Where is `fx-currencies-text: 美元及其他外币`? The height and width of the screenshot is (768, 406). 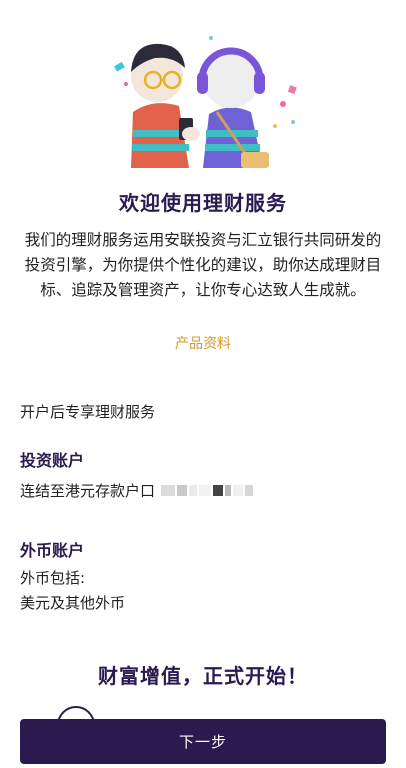 fx-currencies-text: 美元及其他外币 is located at coordinates (73, 603).